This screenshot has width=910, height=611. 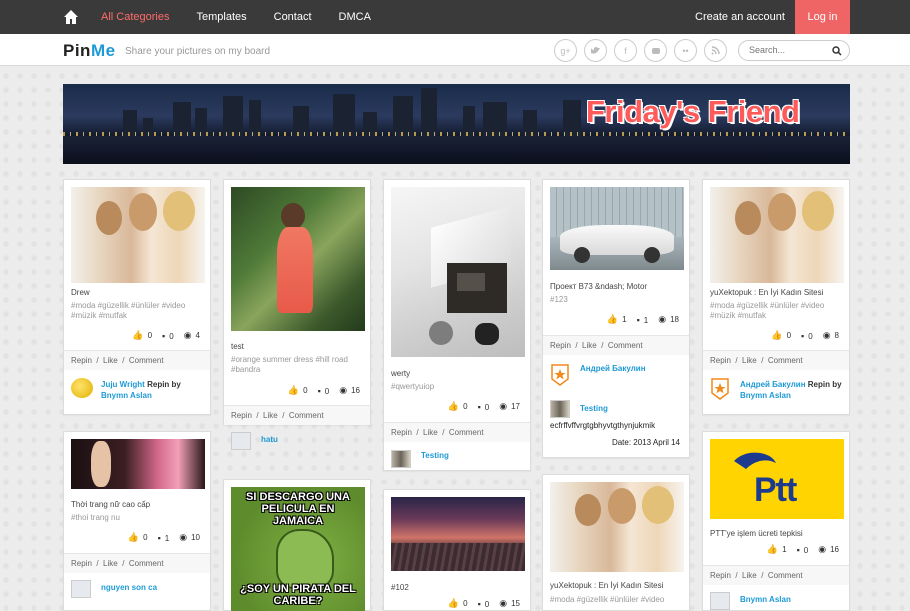 I want to click on nav-all-categories: All Categories, so click(x=135, y=17).